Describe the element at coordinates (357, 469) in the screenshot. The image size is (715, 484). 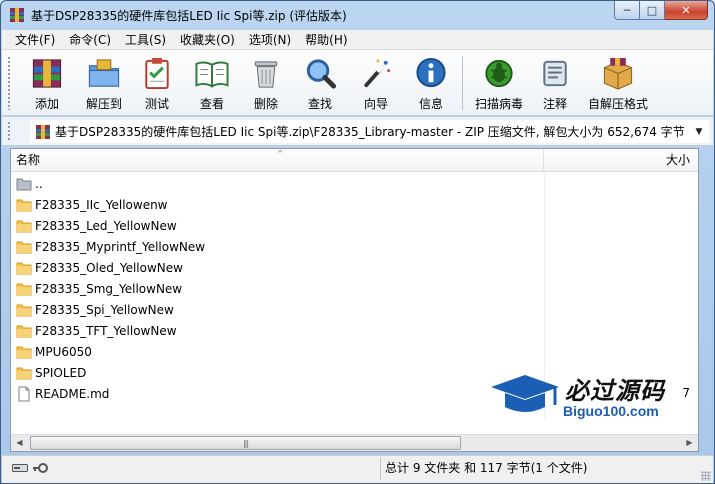
I see `status-bar: 总计 9 文件夹 和 117 字节(1 个文件)` at that location.